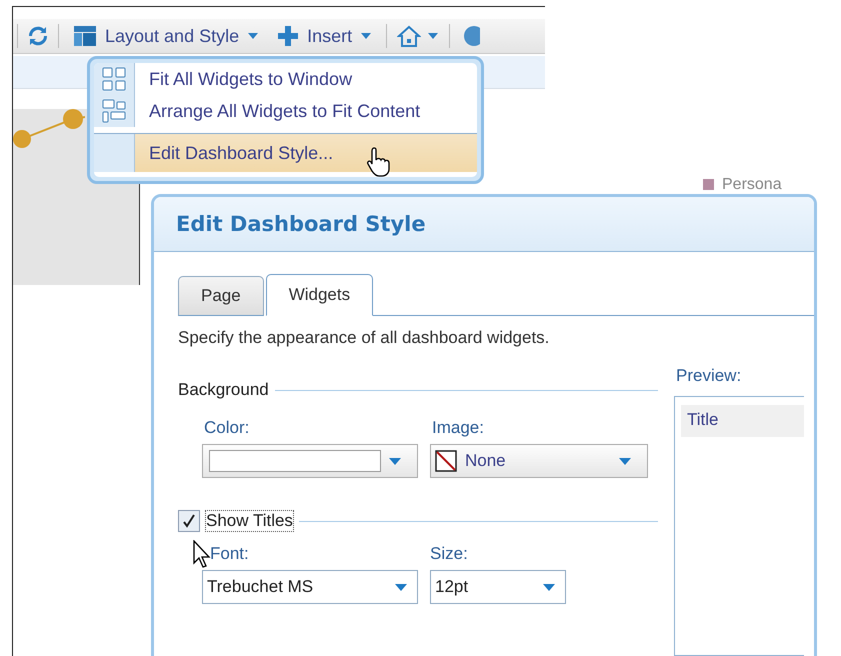  Describe the element at coordinates (708, 376) in the screenshot. I see `preview-label: Preview:` at that location.